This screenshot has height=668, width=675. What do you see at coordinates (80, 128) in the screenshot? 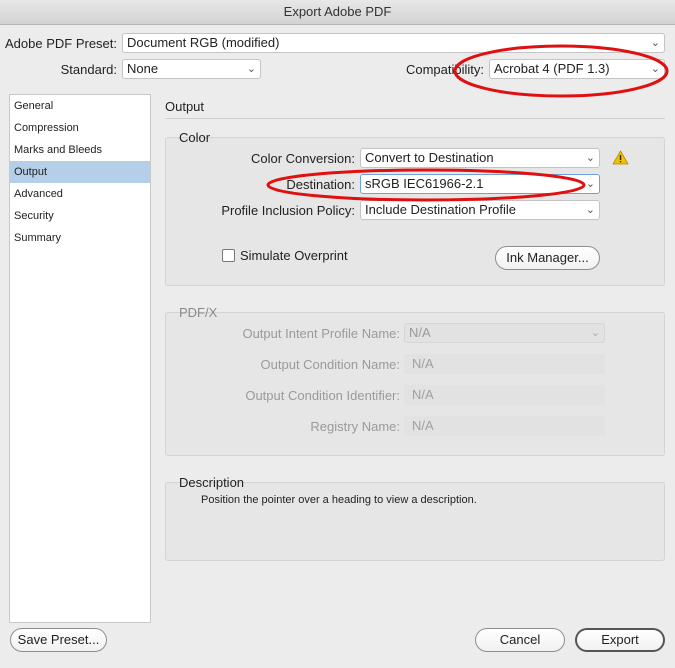
I see `sidebar-item-compression: Compression` at bounding box center [80, 128].